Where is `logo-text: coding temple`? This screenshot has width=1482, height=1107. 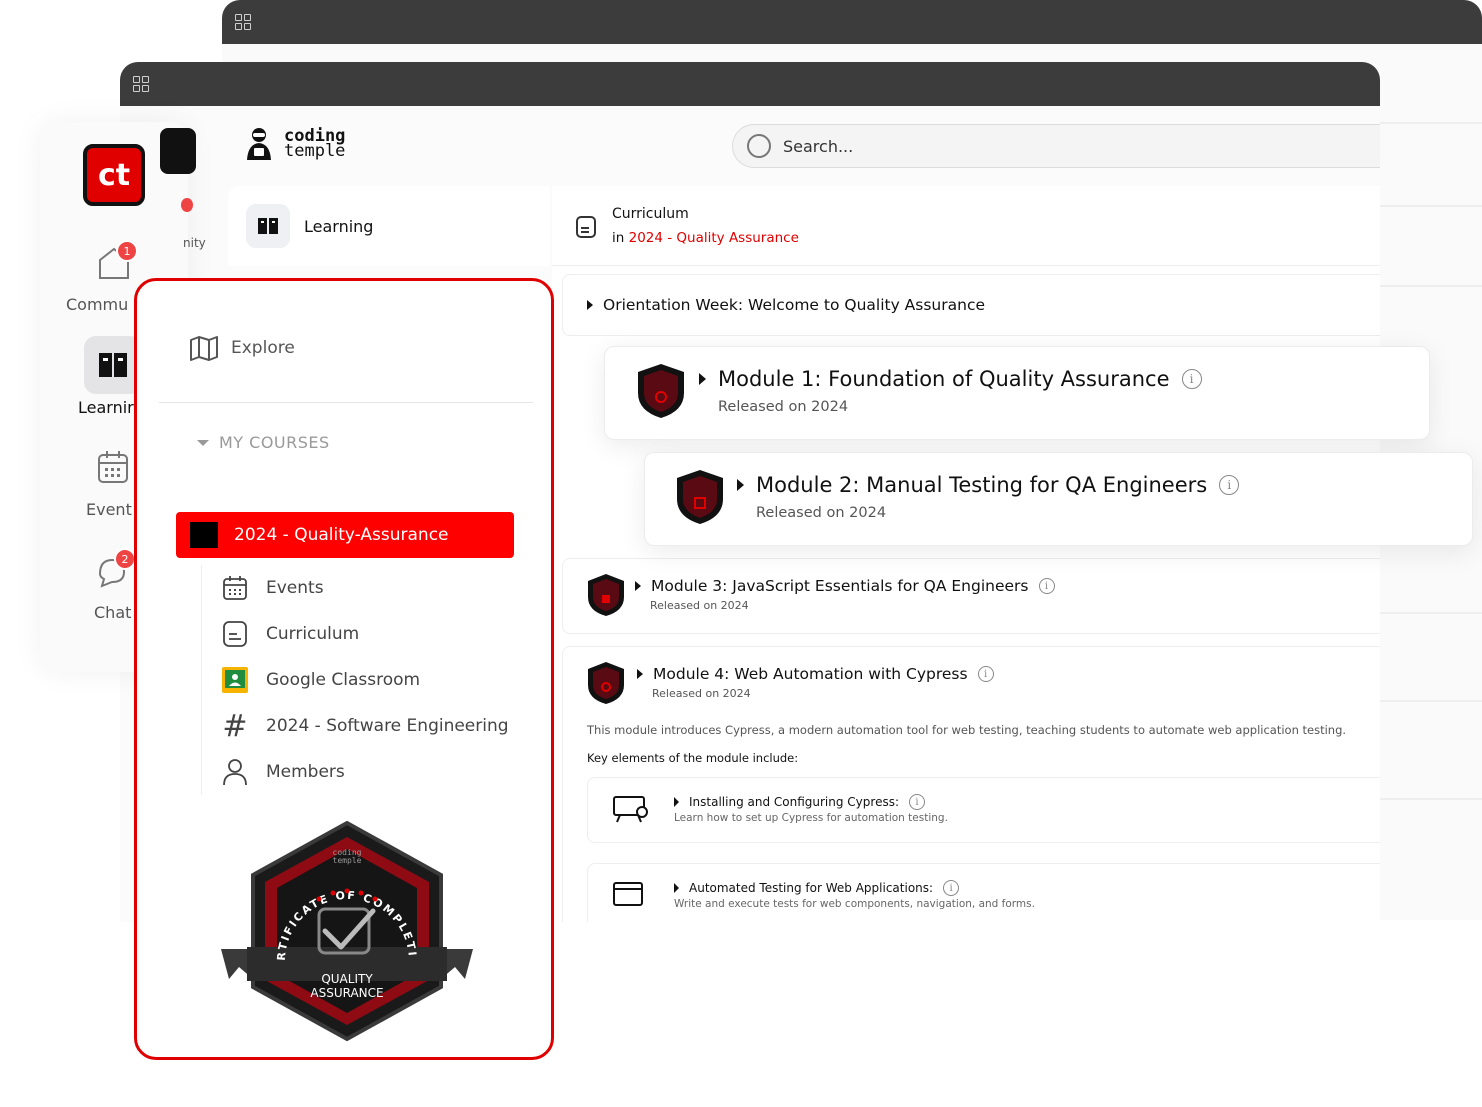
logo-text: coding temple is located at coordinates (314, 144).